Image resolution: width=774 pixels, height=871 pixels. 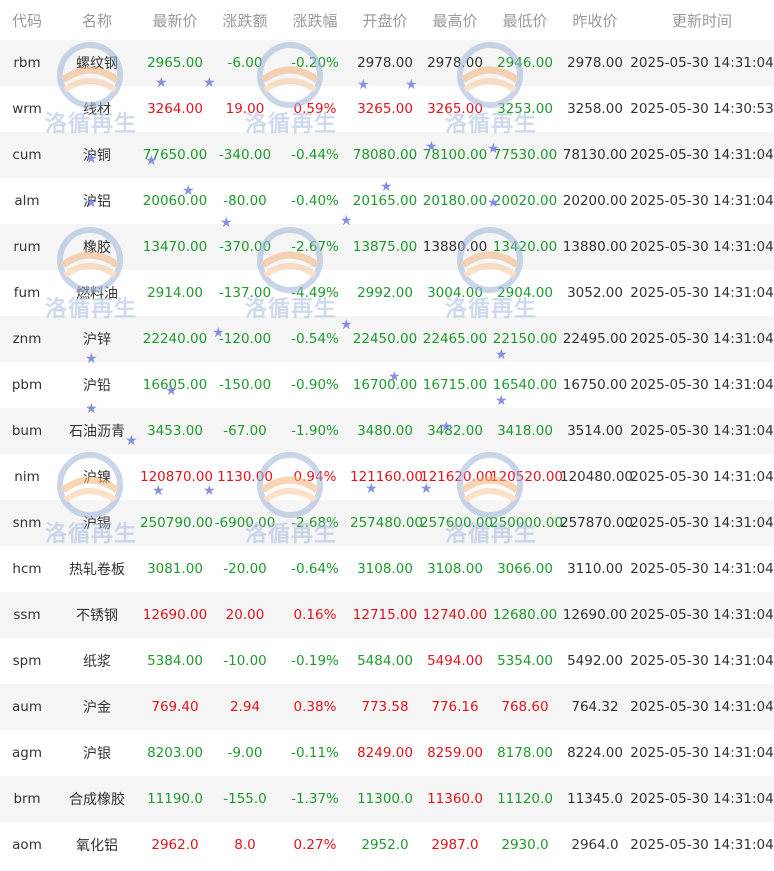 What do you see at coordinates (525, 63) in the screenshot?
I see `cell-low: 2946.00` at bounding box center [525, 63].